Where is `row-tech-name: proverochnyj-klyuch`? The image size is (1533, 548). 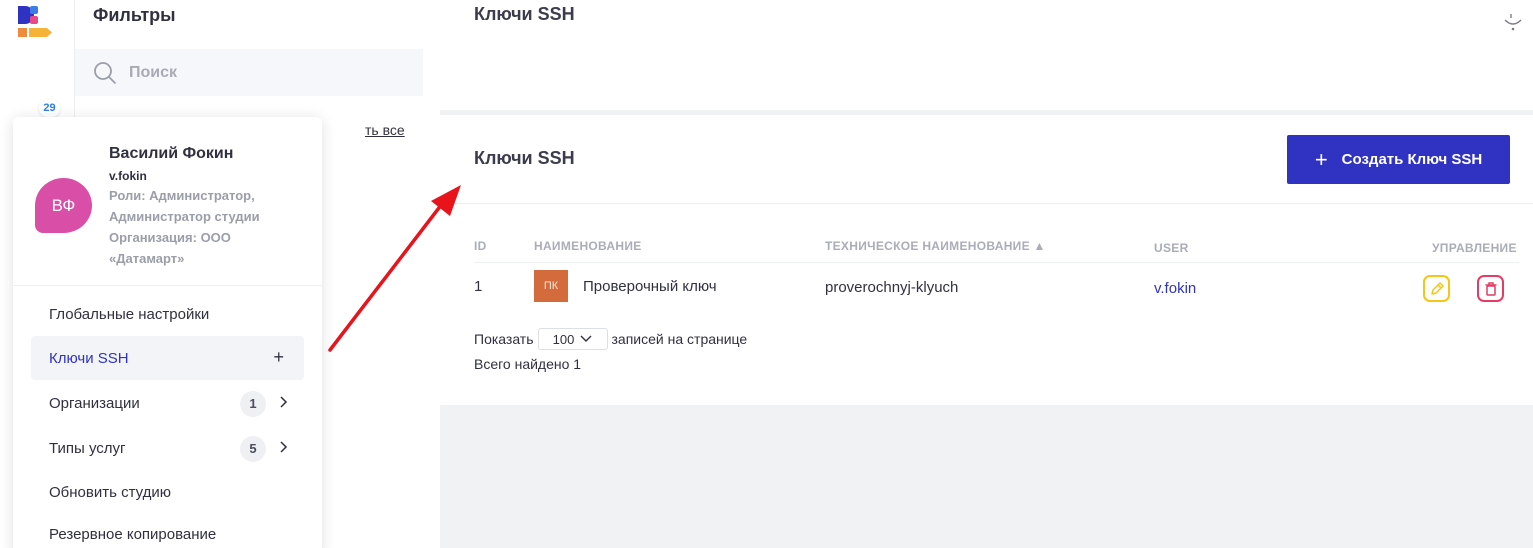
row-tech-name: proverochnyj-klyuch is located at coordinates (892, 287).